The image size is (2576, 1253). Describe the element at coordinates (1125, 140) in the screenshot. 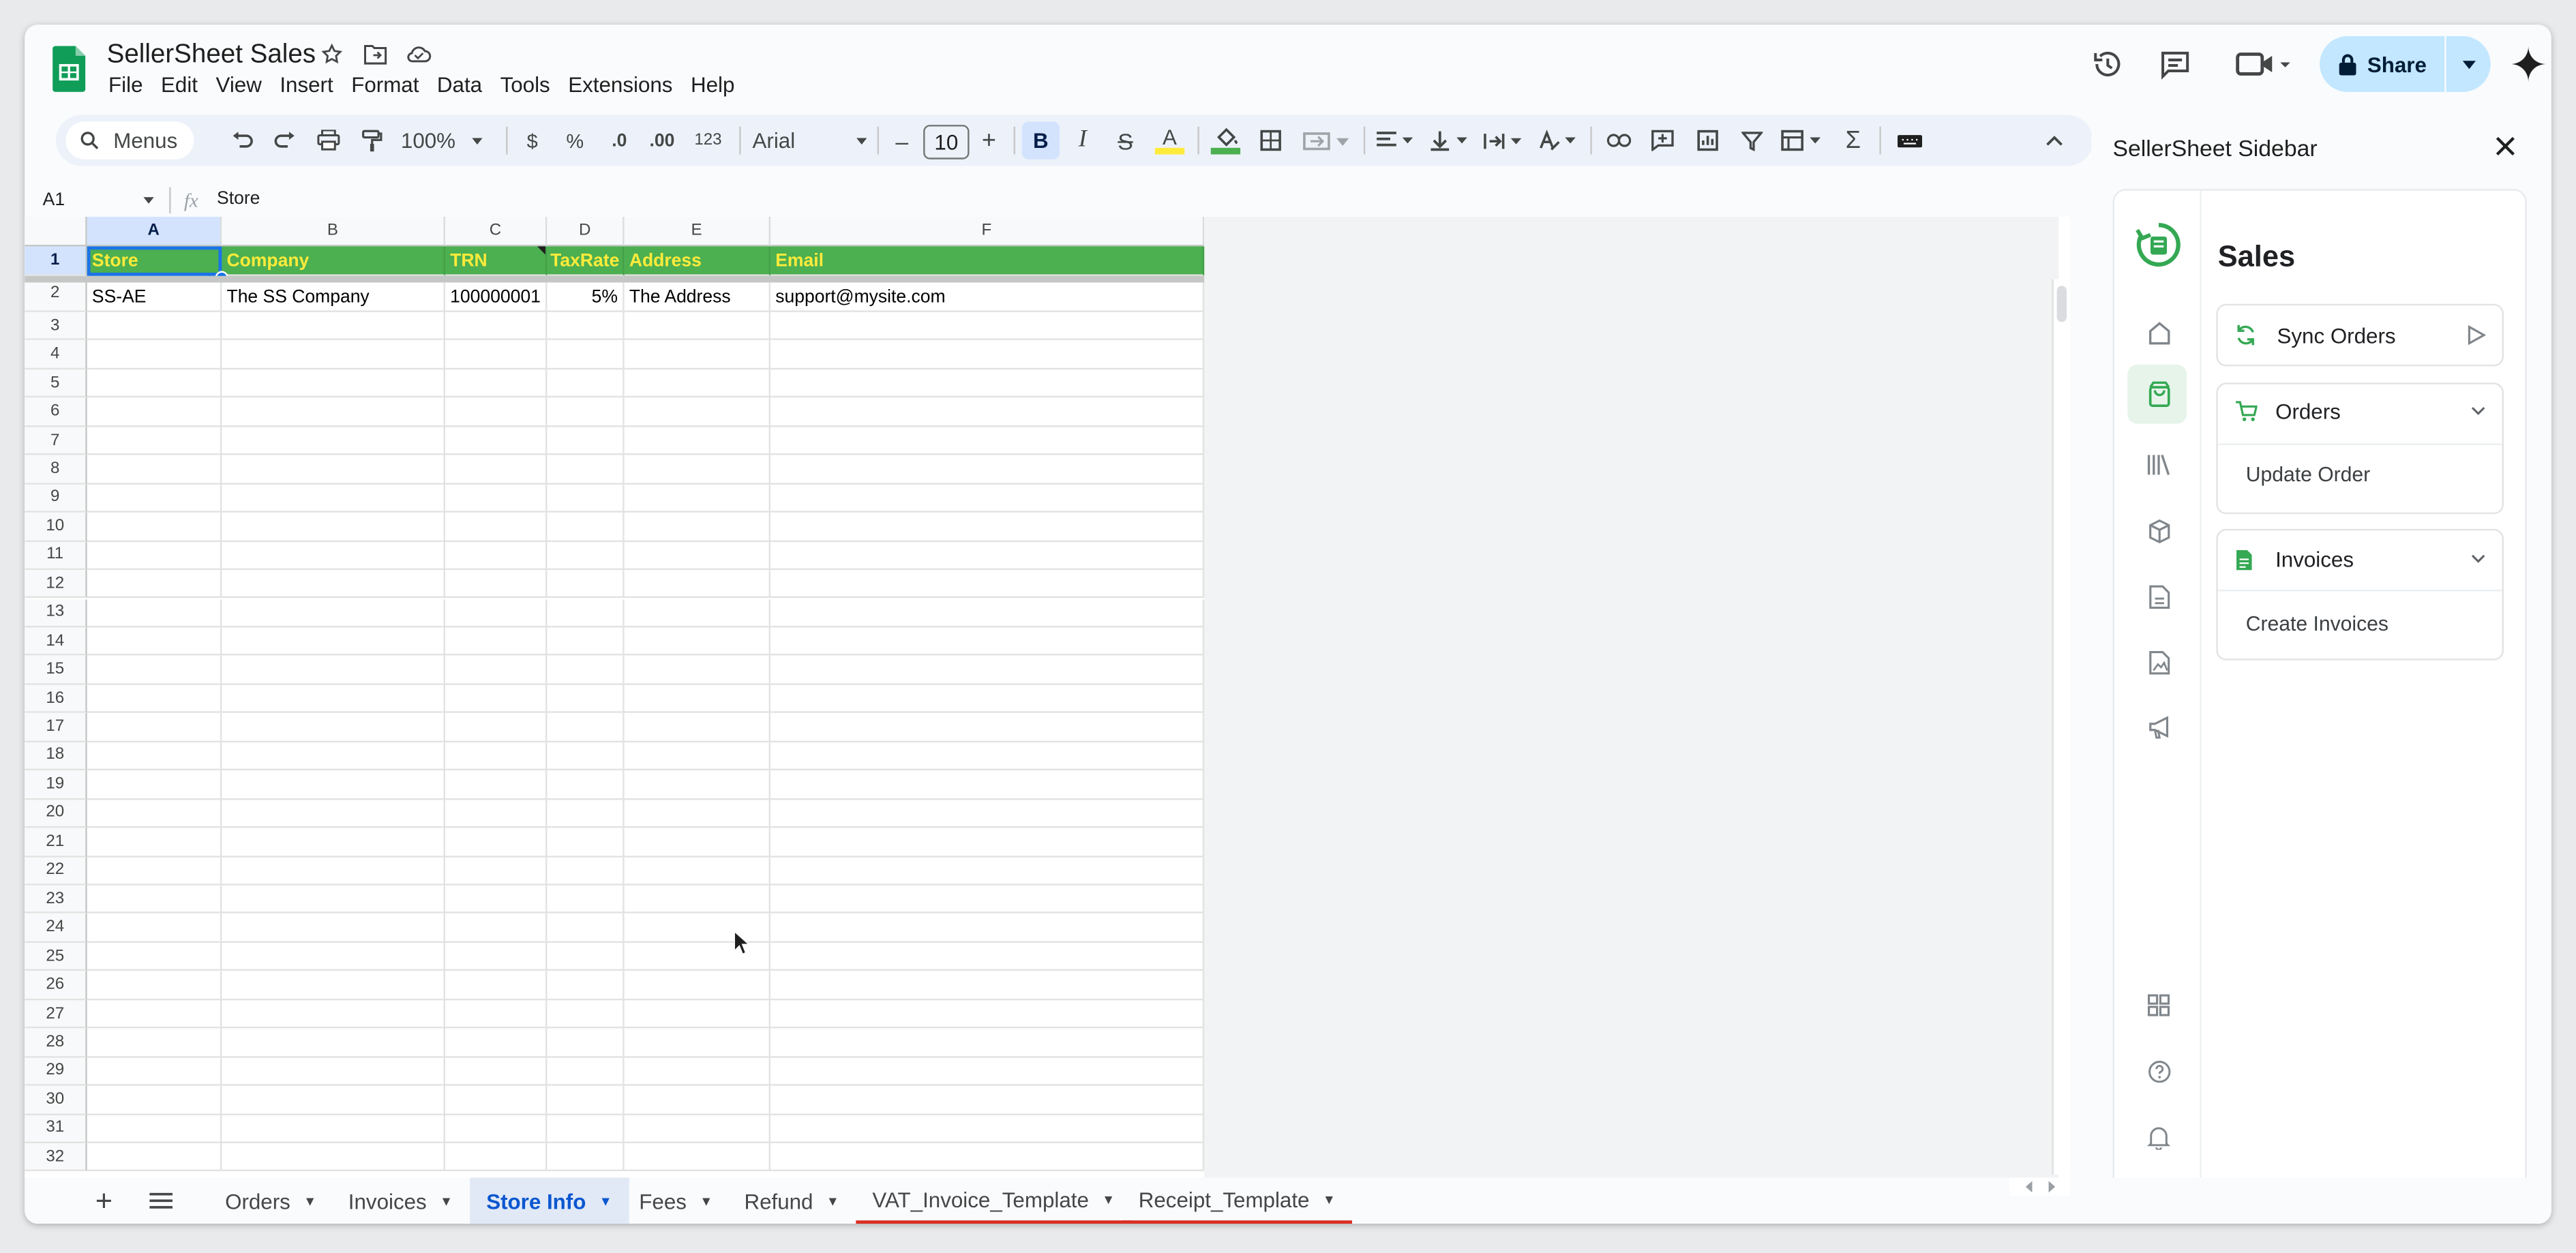

I see `strikethrough-button: S` at that location.